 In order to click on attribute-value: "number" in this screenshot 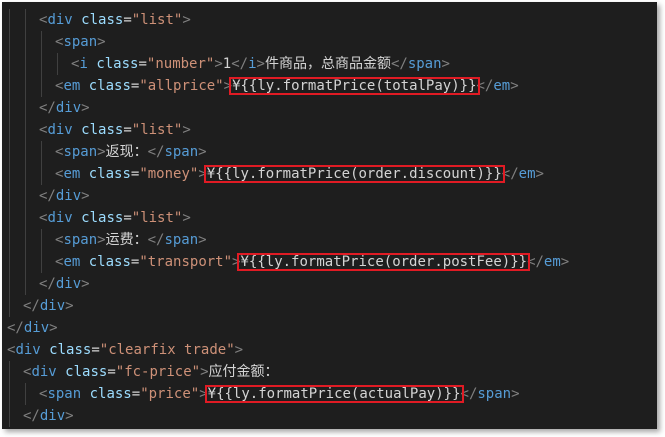, I will do `click(180, 64)`.